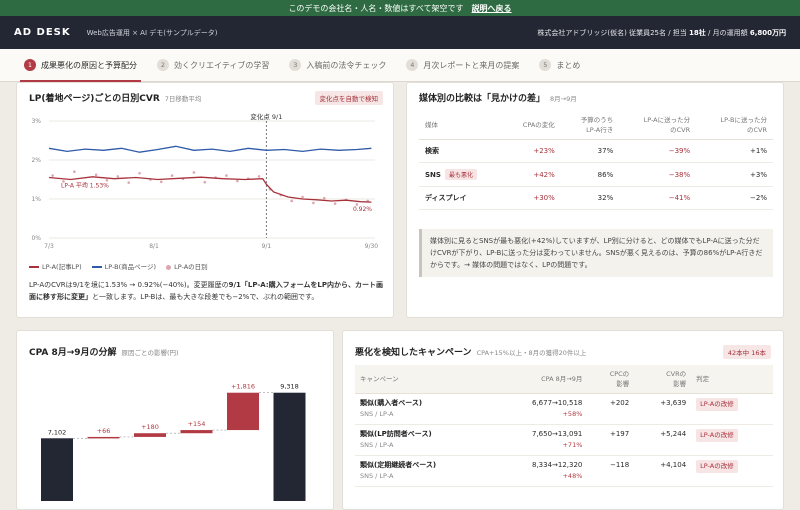  Describe the element at coordinates (611, 471) in the screenshot. I see `campaign-cpc: −118` at that location.